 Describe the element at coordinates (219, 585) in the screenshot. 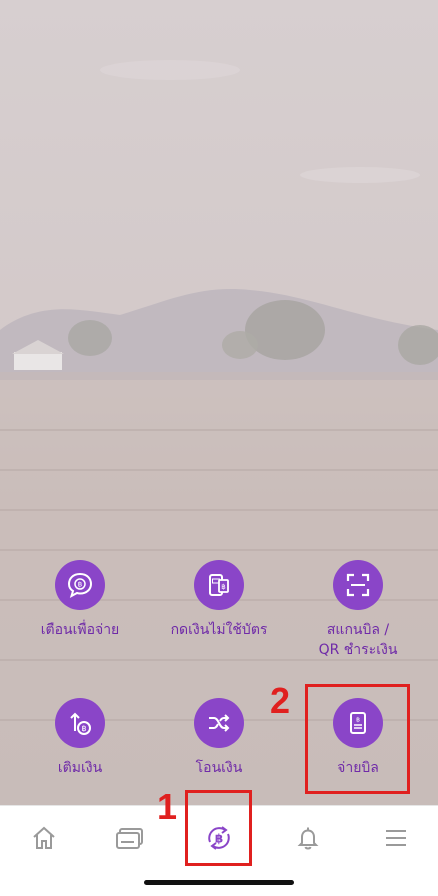

I see `atm-phone-icon: ฿` at that location.